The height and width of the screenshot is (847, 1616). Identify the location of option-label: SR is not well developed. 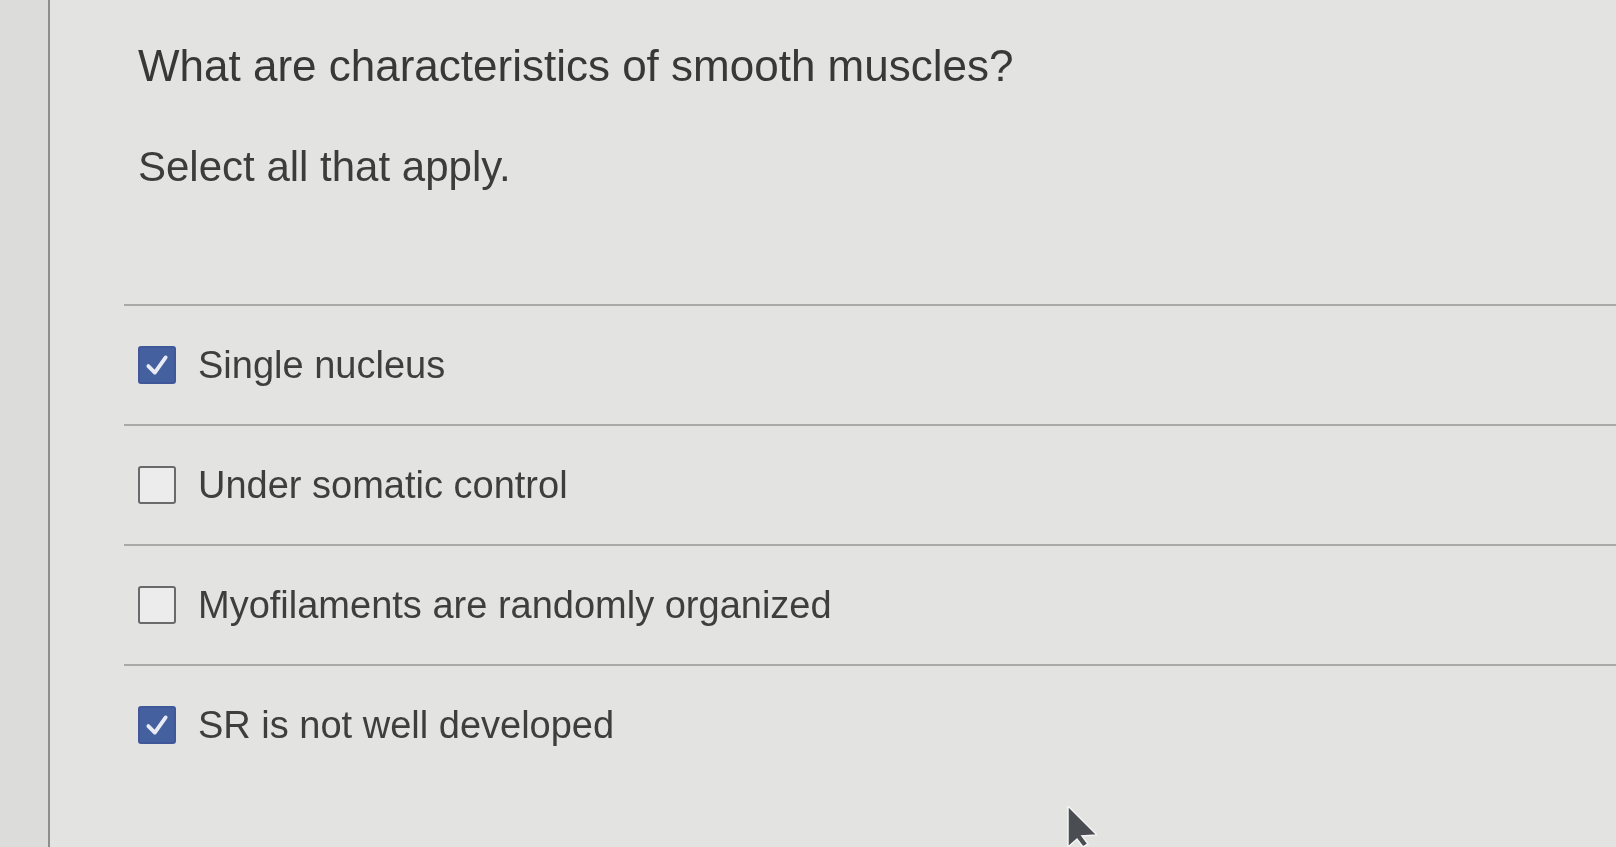
(406, 725).